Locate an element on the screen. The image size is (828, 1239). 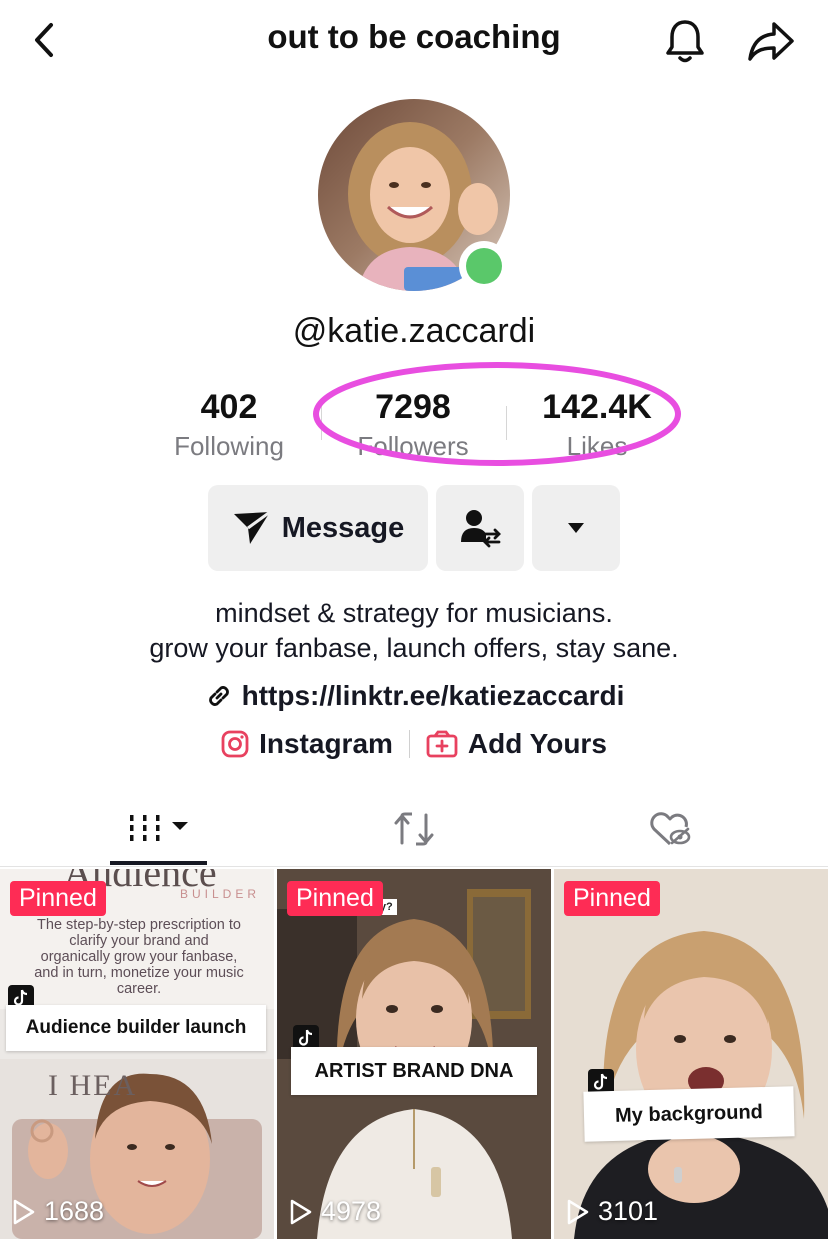
notification-button is located at coordinates (685, 41).